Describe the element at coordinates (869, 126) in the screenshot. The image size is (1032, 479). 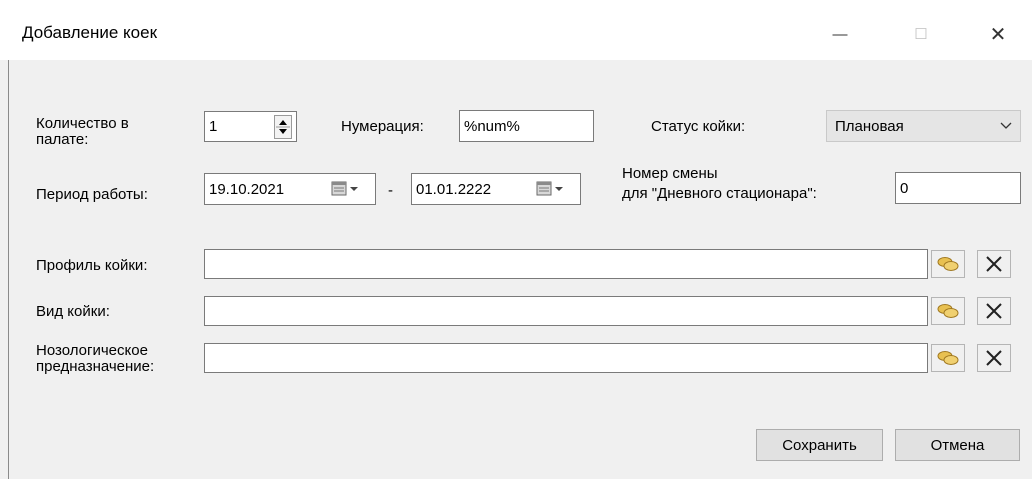
I see `status-value: Плановая` at that location.